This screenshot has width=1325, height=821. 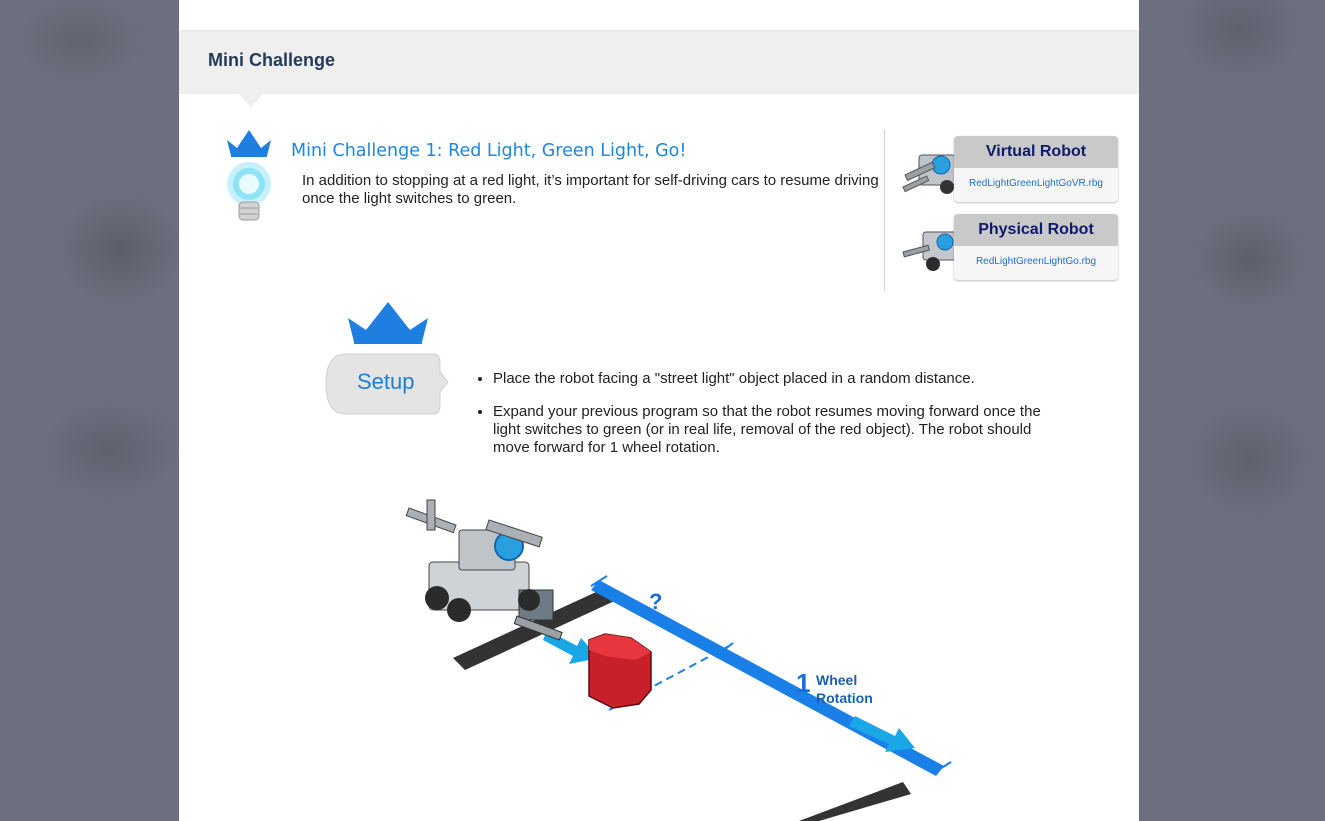 What do you see at coordinates (1036, 183) in the screenshot?
I see `virtual-robot-file-link: RedLightGreenLightGoVR.rbg` at bounding box center [1036, 183].